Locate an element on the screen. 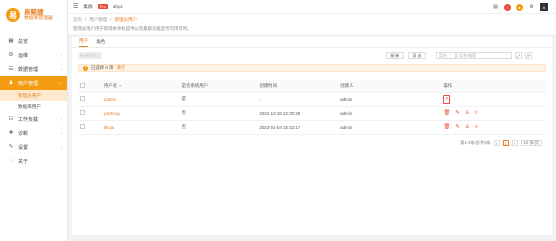  settings-icon: ✎ is located at coordinates (11, 147).